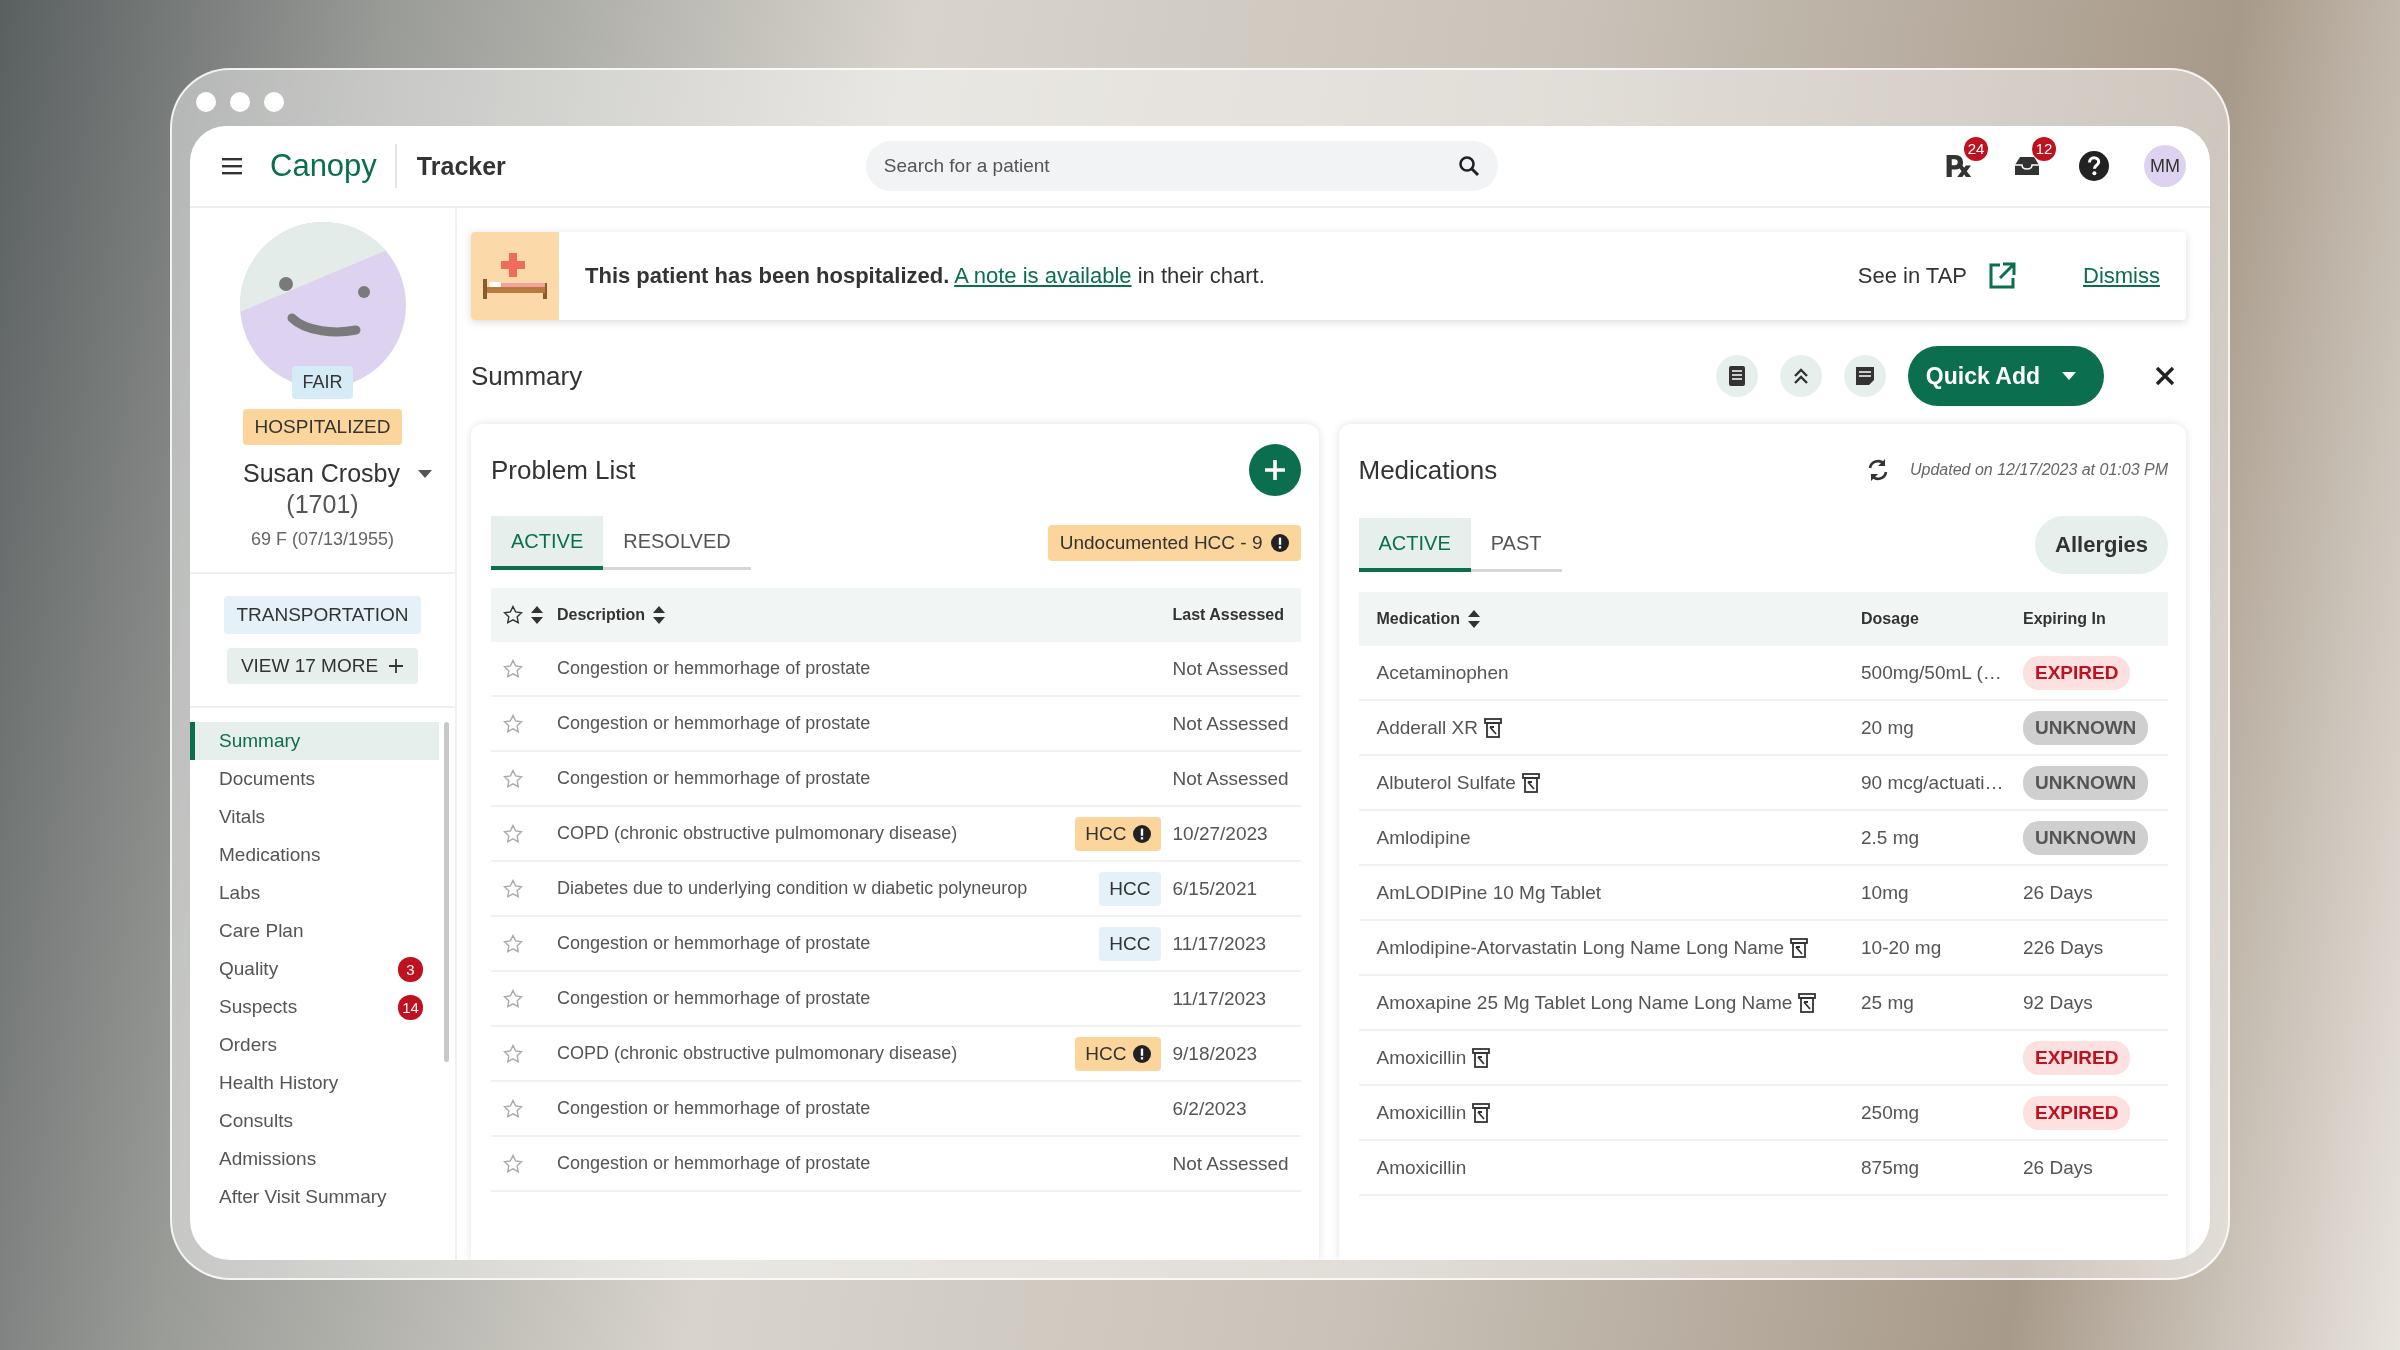  I want to click on column-header: Description, so click(601, 615).